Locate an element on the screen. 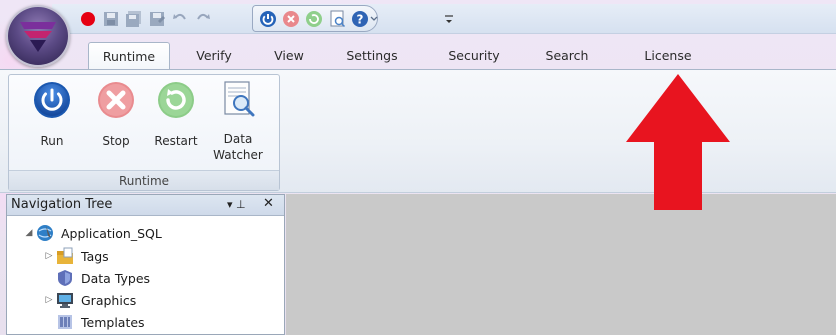 The height and width of the screenshot is (335, 836). qat-runtime-buttons: ? is located at coordinates (319, 19).